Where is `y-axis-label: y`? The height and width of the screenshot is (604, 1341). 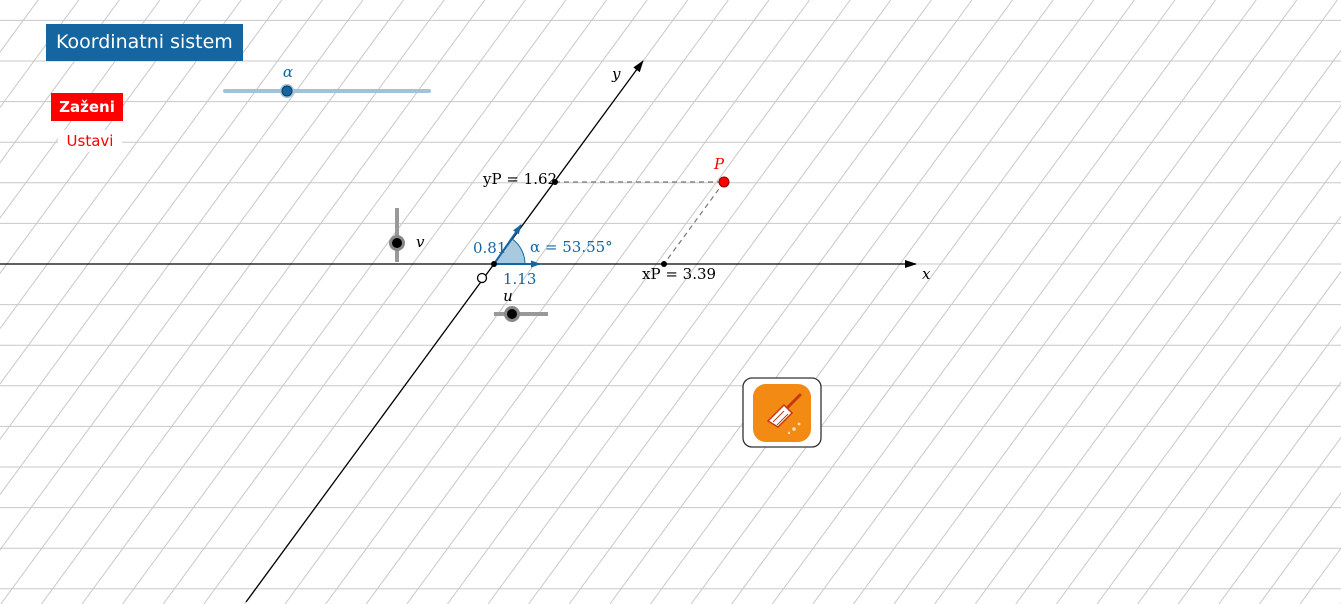
y-axis-label: y is located at coordinates (616, 74).